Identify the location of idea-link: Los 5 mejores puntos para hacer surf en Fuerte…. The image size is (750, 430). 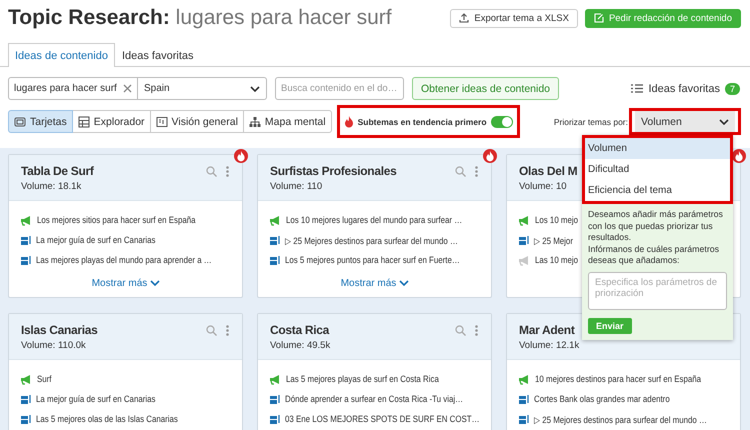
(372, 260).